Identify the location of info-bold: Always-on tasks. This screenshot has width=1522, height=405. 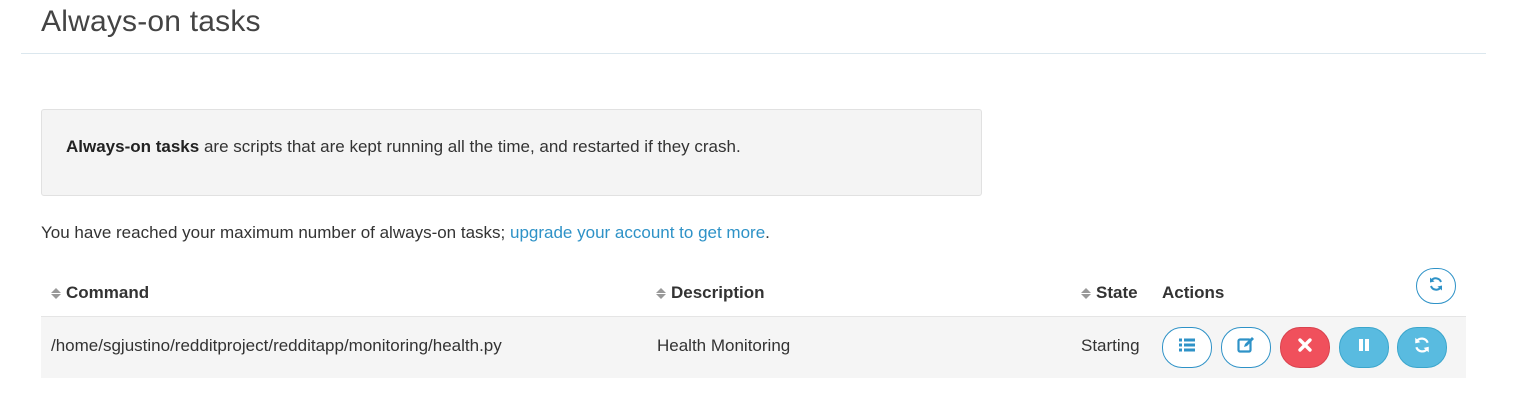
(133, 146).